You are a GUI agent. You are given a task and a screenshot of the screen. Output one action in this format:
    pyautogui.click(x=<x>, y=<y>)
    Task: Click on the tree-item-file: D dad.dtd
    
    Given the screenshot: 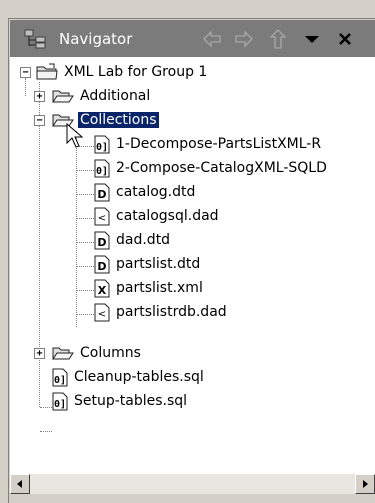 What is the action you would take?
    pyautogui.click(x=192, y=241)
    